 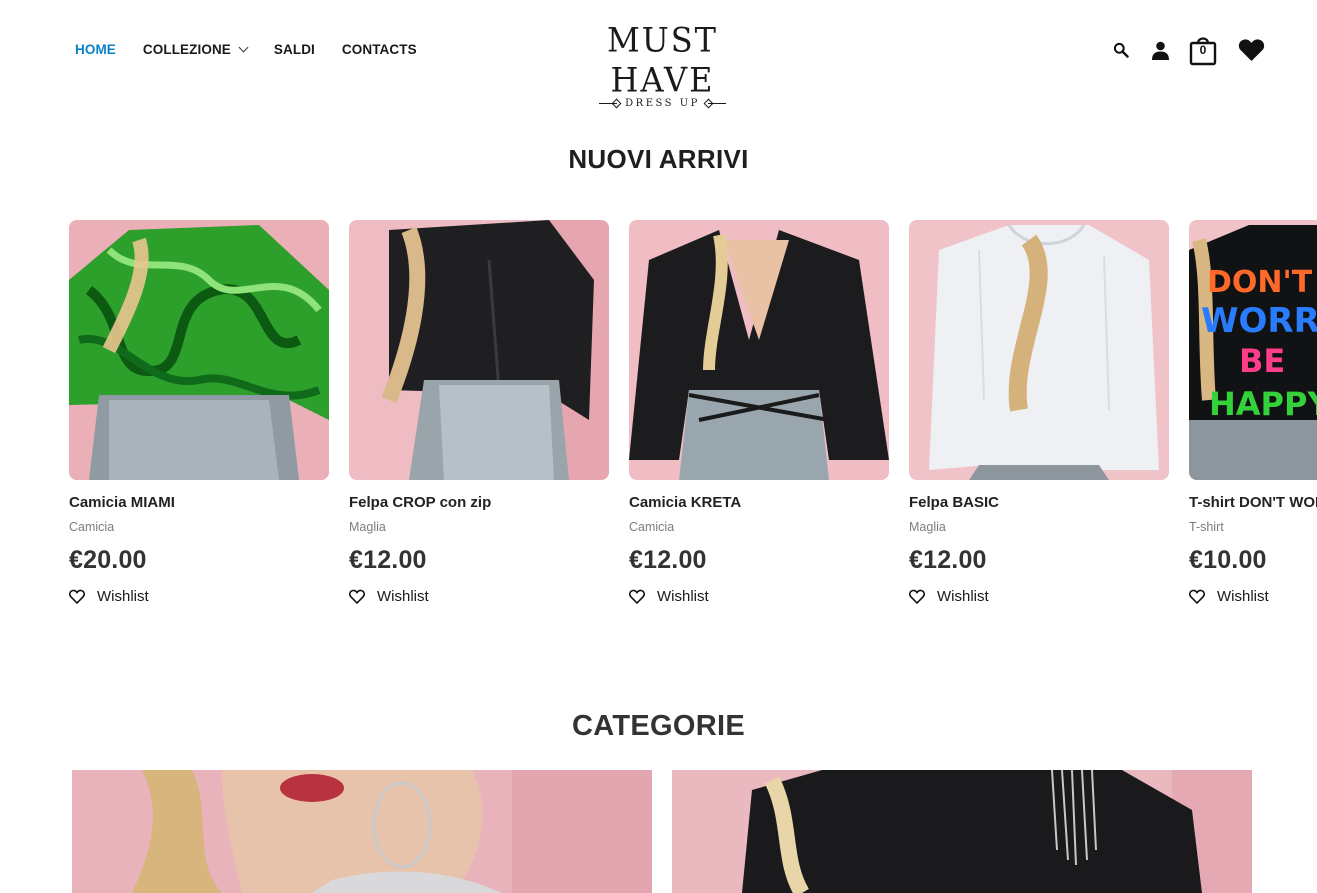 I want to click on svg-text: BE, so click(x=1262, y=361).